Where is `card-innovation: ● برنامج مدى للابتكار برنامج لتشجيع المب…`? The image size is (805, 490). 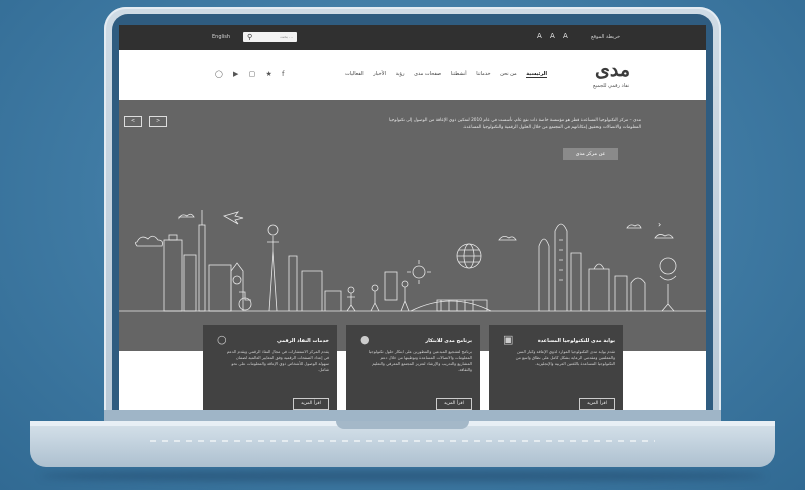 card-innovation: ● برنامج مدى للابتكار برنامج لتشجيع المب… is located at coordinates (413, 367).